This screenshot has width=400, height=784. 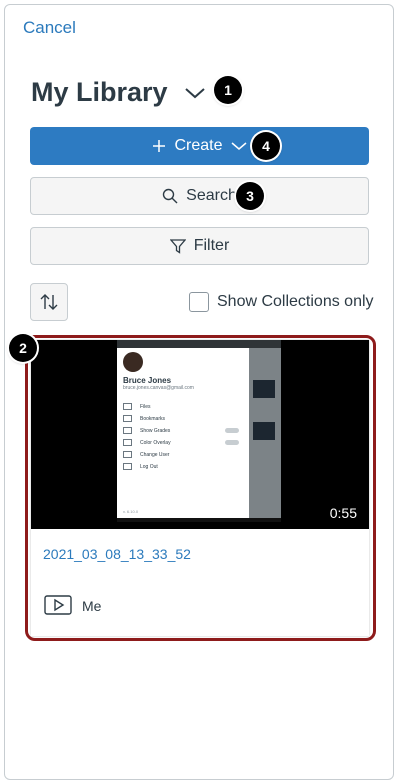 I want to click on sort-arrows-icon, so click(x=49, y=302).